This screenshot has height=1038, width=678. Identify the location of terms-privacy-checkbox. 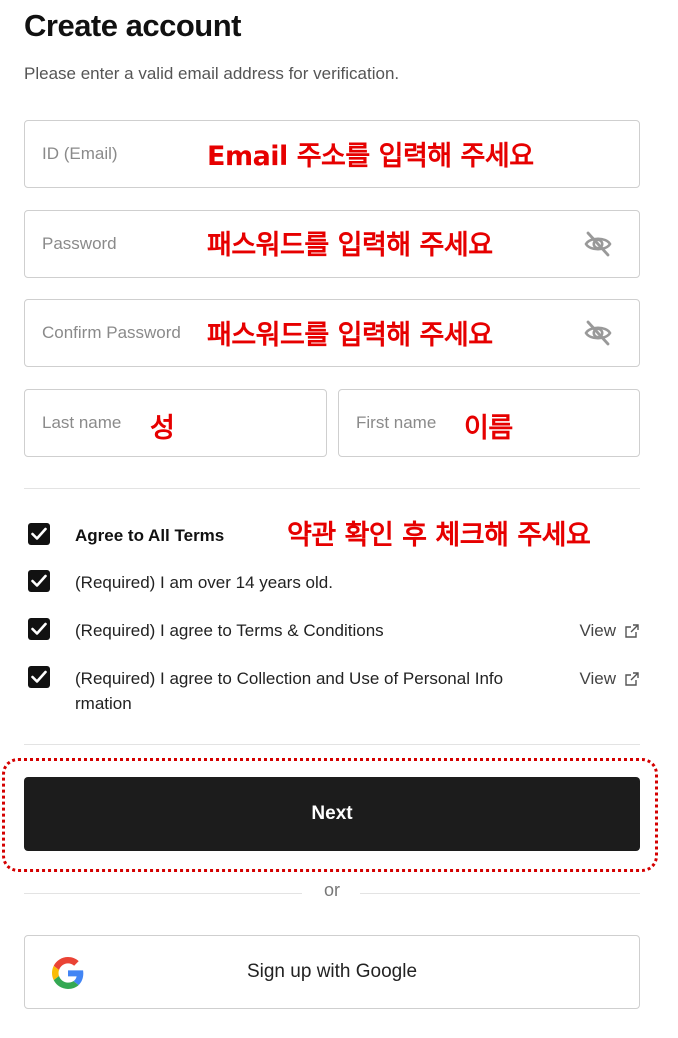
(39, 677).